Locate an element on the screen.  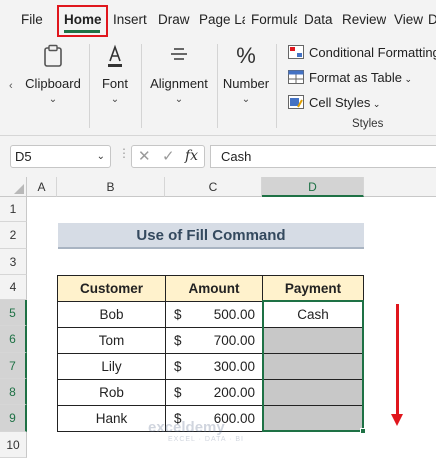
row-header-10: 10 is located at coordinates (13, 445).